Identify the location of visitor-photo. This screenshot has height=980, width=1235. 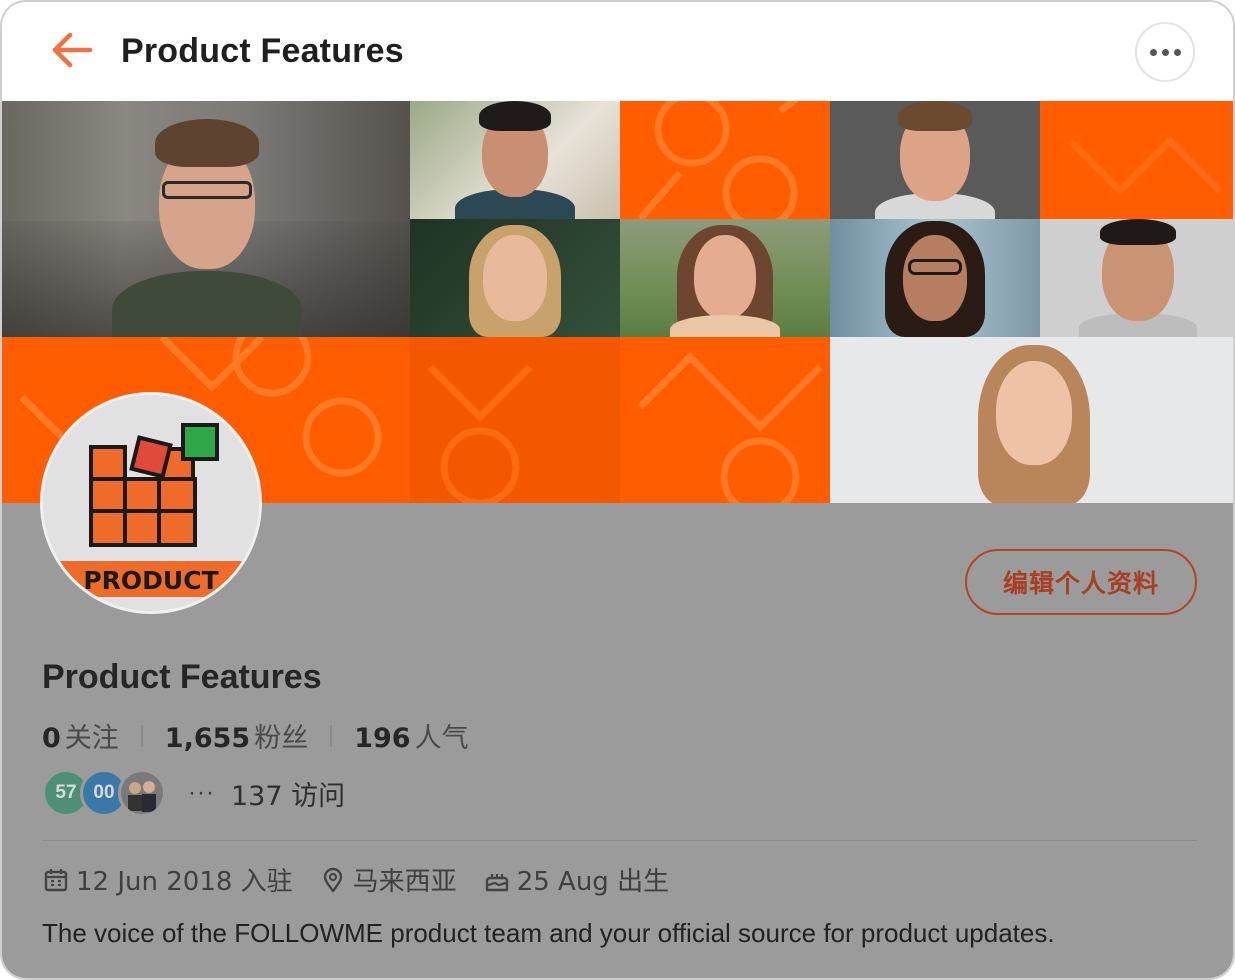
(142, 793).